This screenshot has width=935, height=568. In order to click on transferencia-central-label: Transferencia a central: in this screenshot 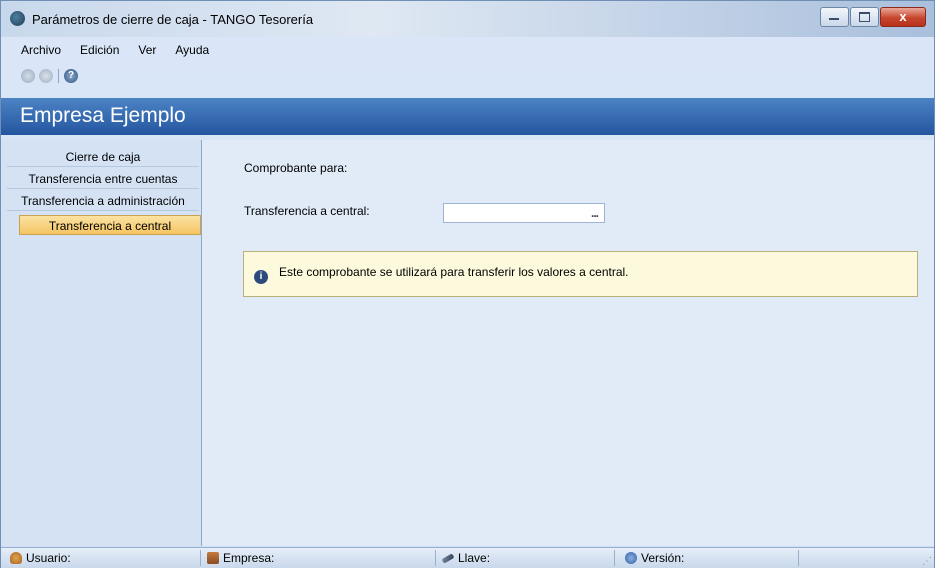, I will do `click(307, 211)`.